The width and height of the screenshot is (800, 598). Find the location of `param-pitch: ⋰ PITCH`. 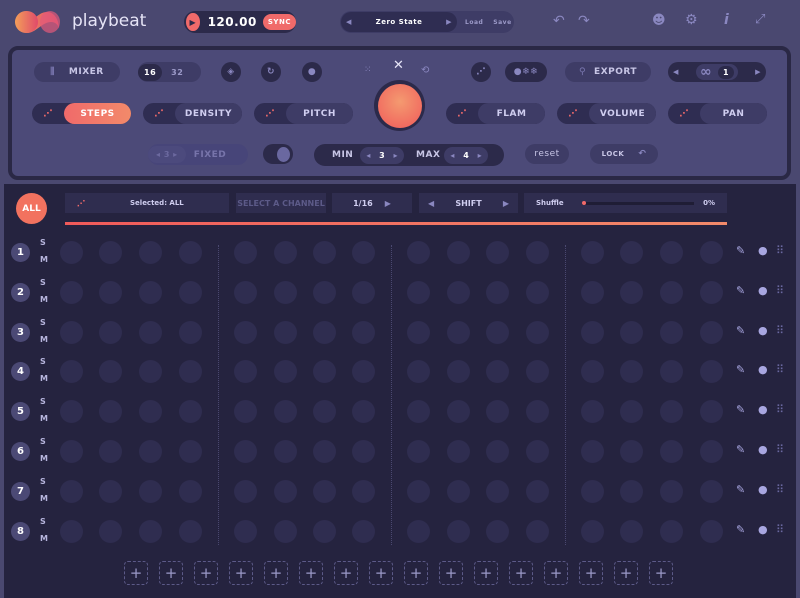

param-pitch: ⋰ PITCH is located at coordinates (303, 113).